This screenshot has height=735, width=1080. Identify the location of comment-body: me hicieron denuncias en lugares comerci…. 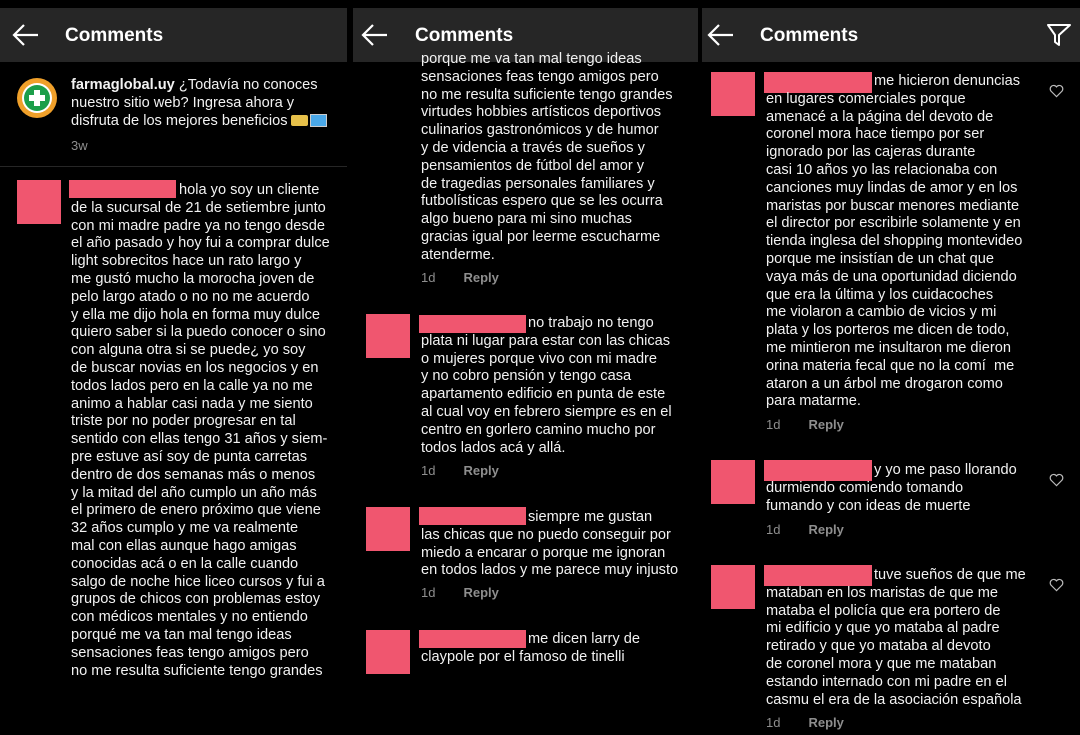
(894, 241).